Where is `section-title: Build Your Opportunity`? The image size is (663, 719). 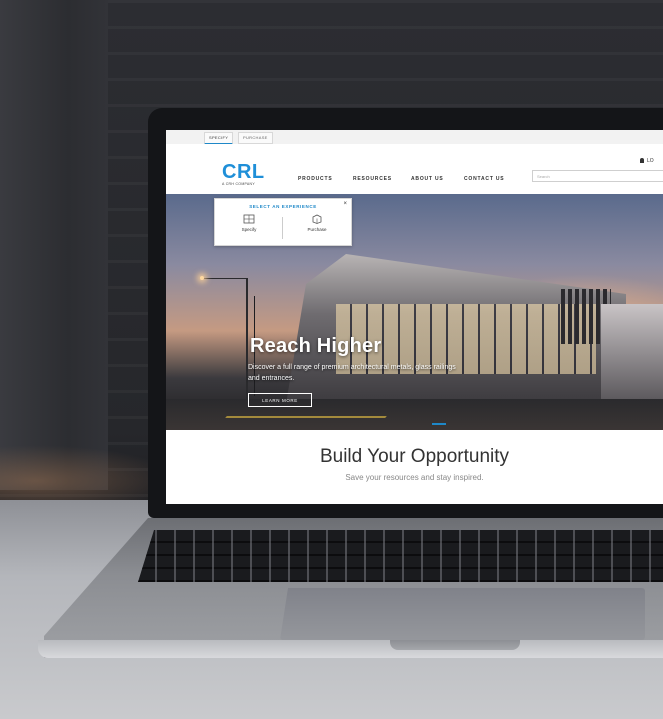 section-title: Build Your Opportunity is located at coordinates (414, 456).